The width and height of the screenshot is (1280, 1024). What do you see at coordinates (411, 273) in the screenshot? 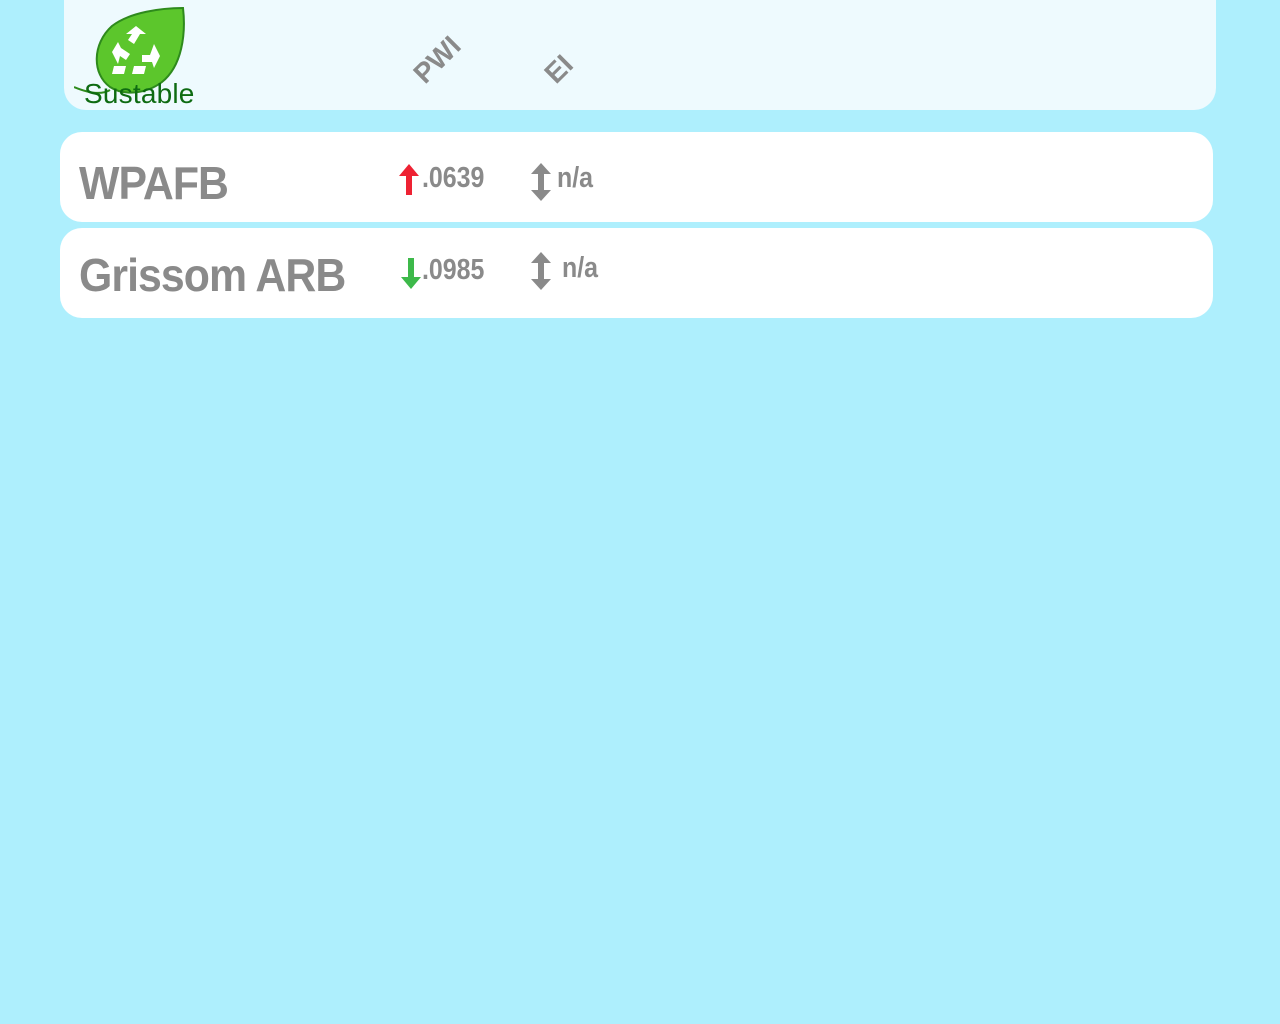
I see `arrow-down-icon` at bounding box center [411, 273].